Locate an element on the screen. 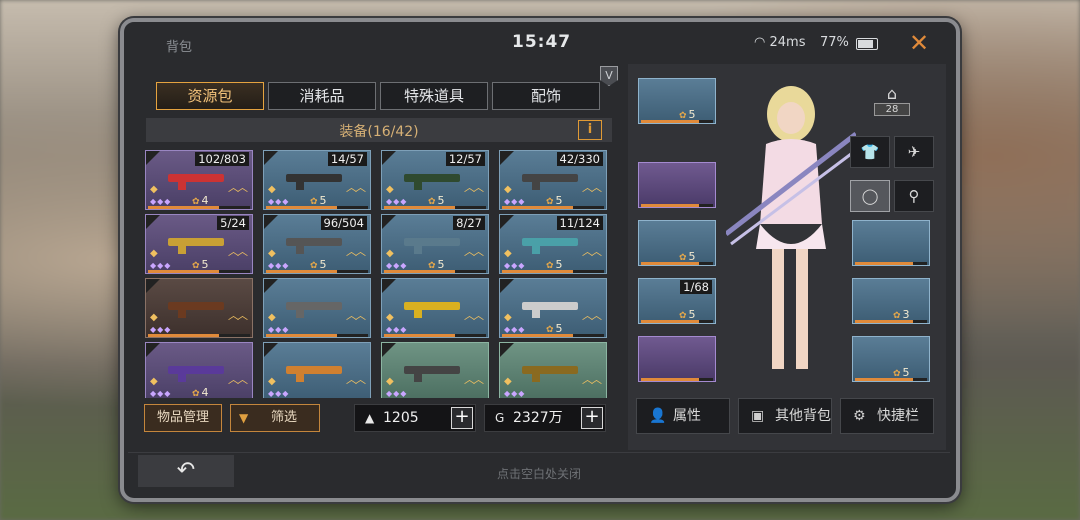 This screenshot has height=520, width=1080. item-management-button: 物品管理 is located at coordinates (183, 418).